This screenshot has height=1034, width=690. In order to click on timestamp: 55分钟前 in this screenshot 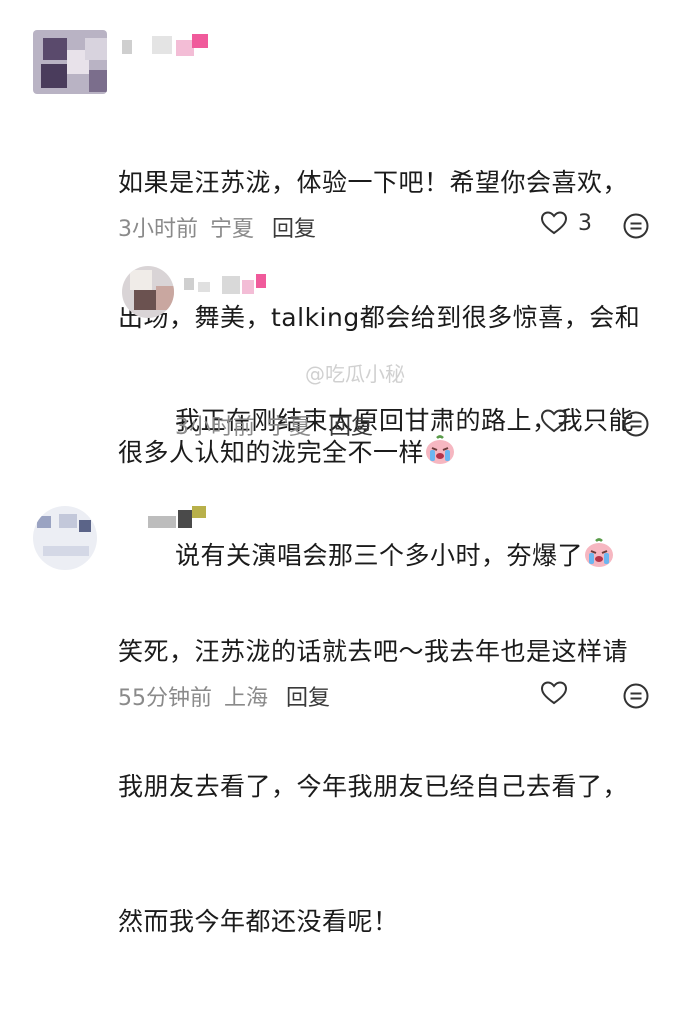, I will do `click(165, 698)`.